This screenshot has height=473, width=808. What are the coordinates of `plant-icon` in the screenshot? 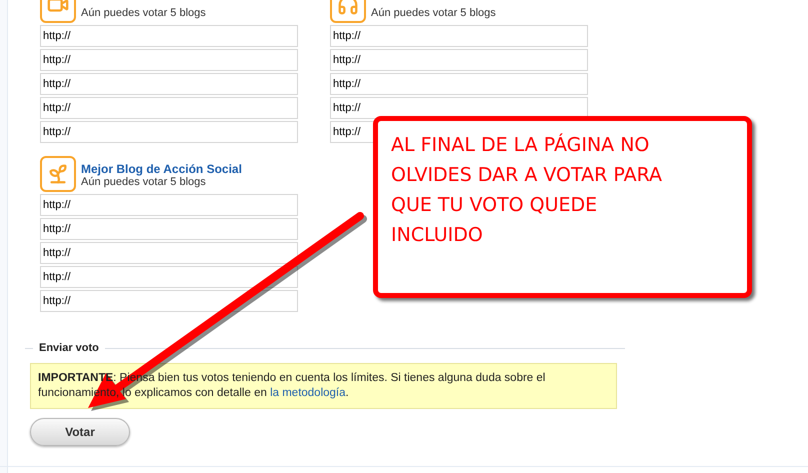 It's located at (58, 174).